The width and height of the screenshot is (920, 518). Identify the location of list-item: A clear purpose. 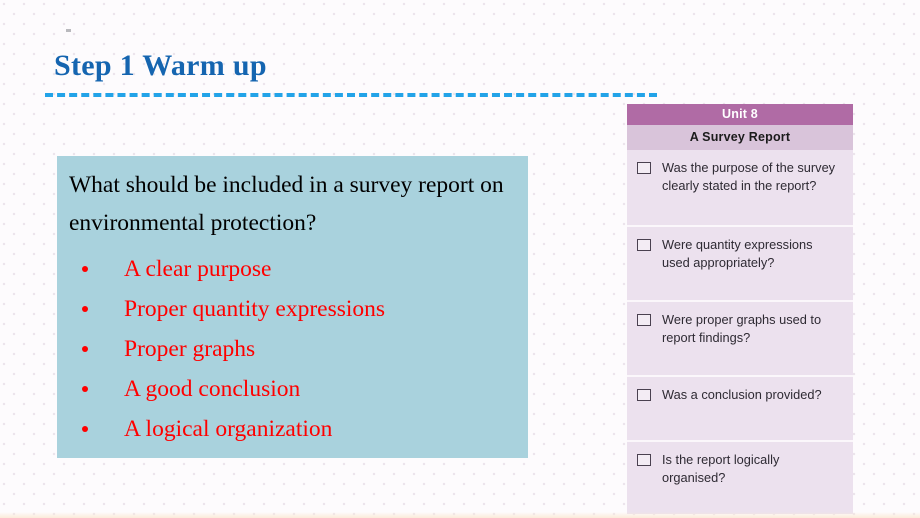
(296, 269).